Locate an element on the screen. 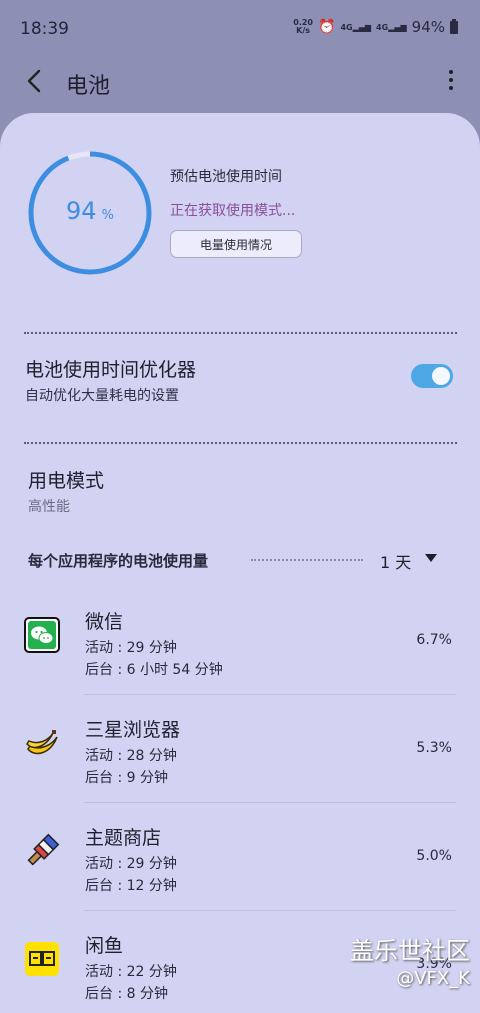  alarm-icon: ⏰ is located at coordinates (327, 27).